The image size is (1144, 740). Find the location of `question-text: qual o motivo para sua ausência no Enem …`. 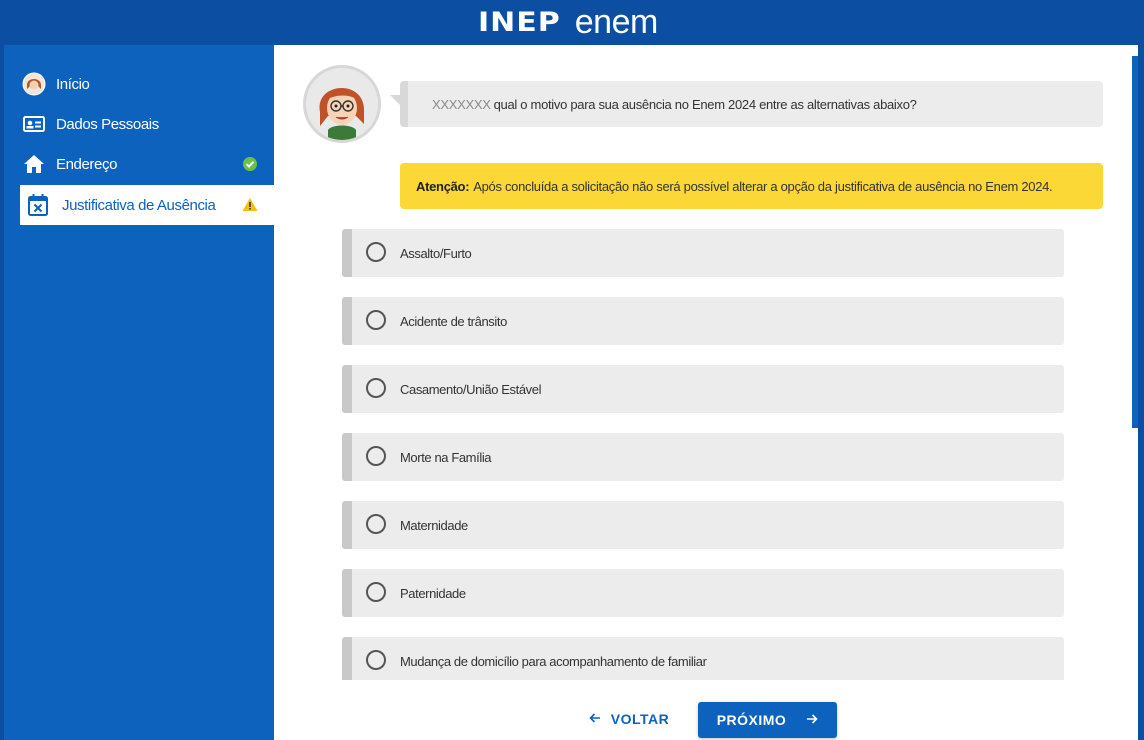

question-text: qual o motivo para sua ausência no Enem … is located at coordinates (705, 104).